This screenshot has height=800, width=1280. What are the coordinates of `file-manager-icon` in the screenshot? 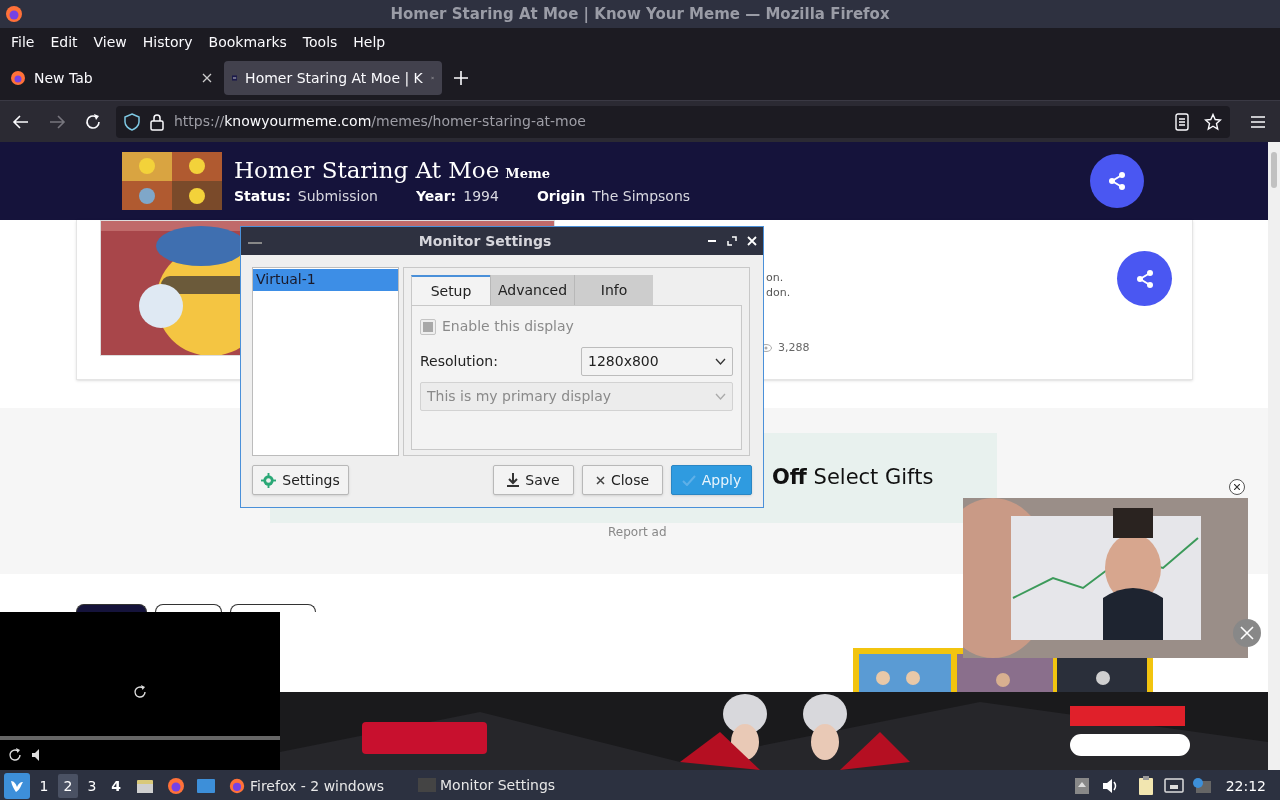 It's located at (145, 786).